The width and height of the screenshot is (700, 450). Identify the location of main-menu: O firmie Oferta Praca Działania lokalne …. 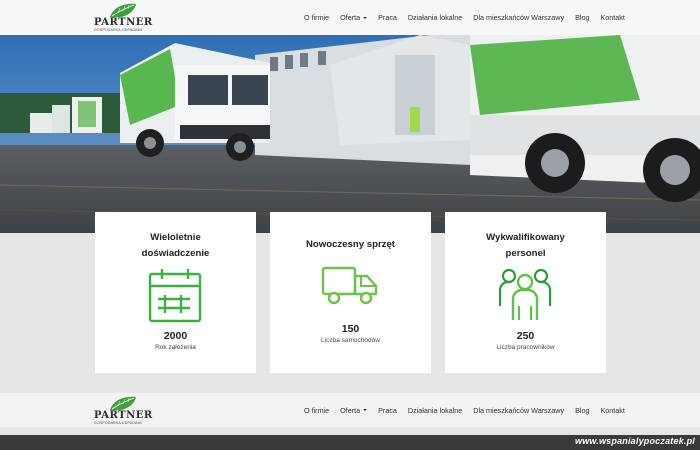
(459, 17).